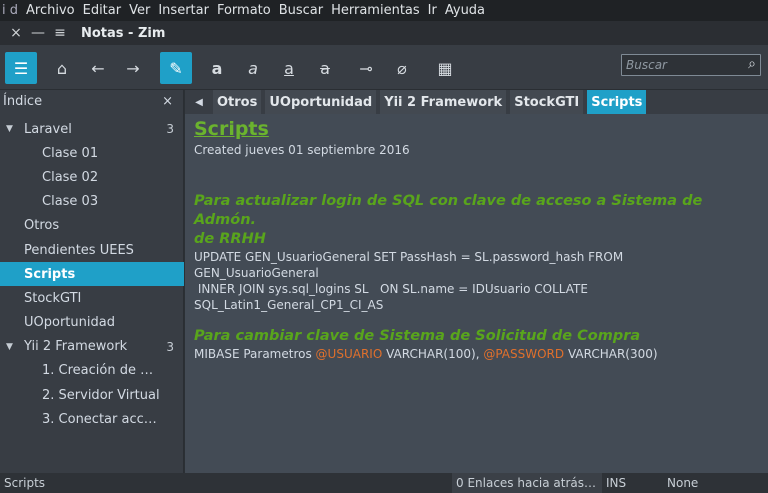 Image resolution: width=768 pixels, height=493 pixels. Describe the element at coordinates (547, 102) in the screenshot. I see `crumb-stockgti: StockGTI` at that location.